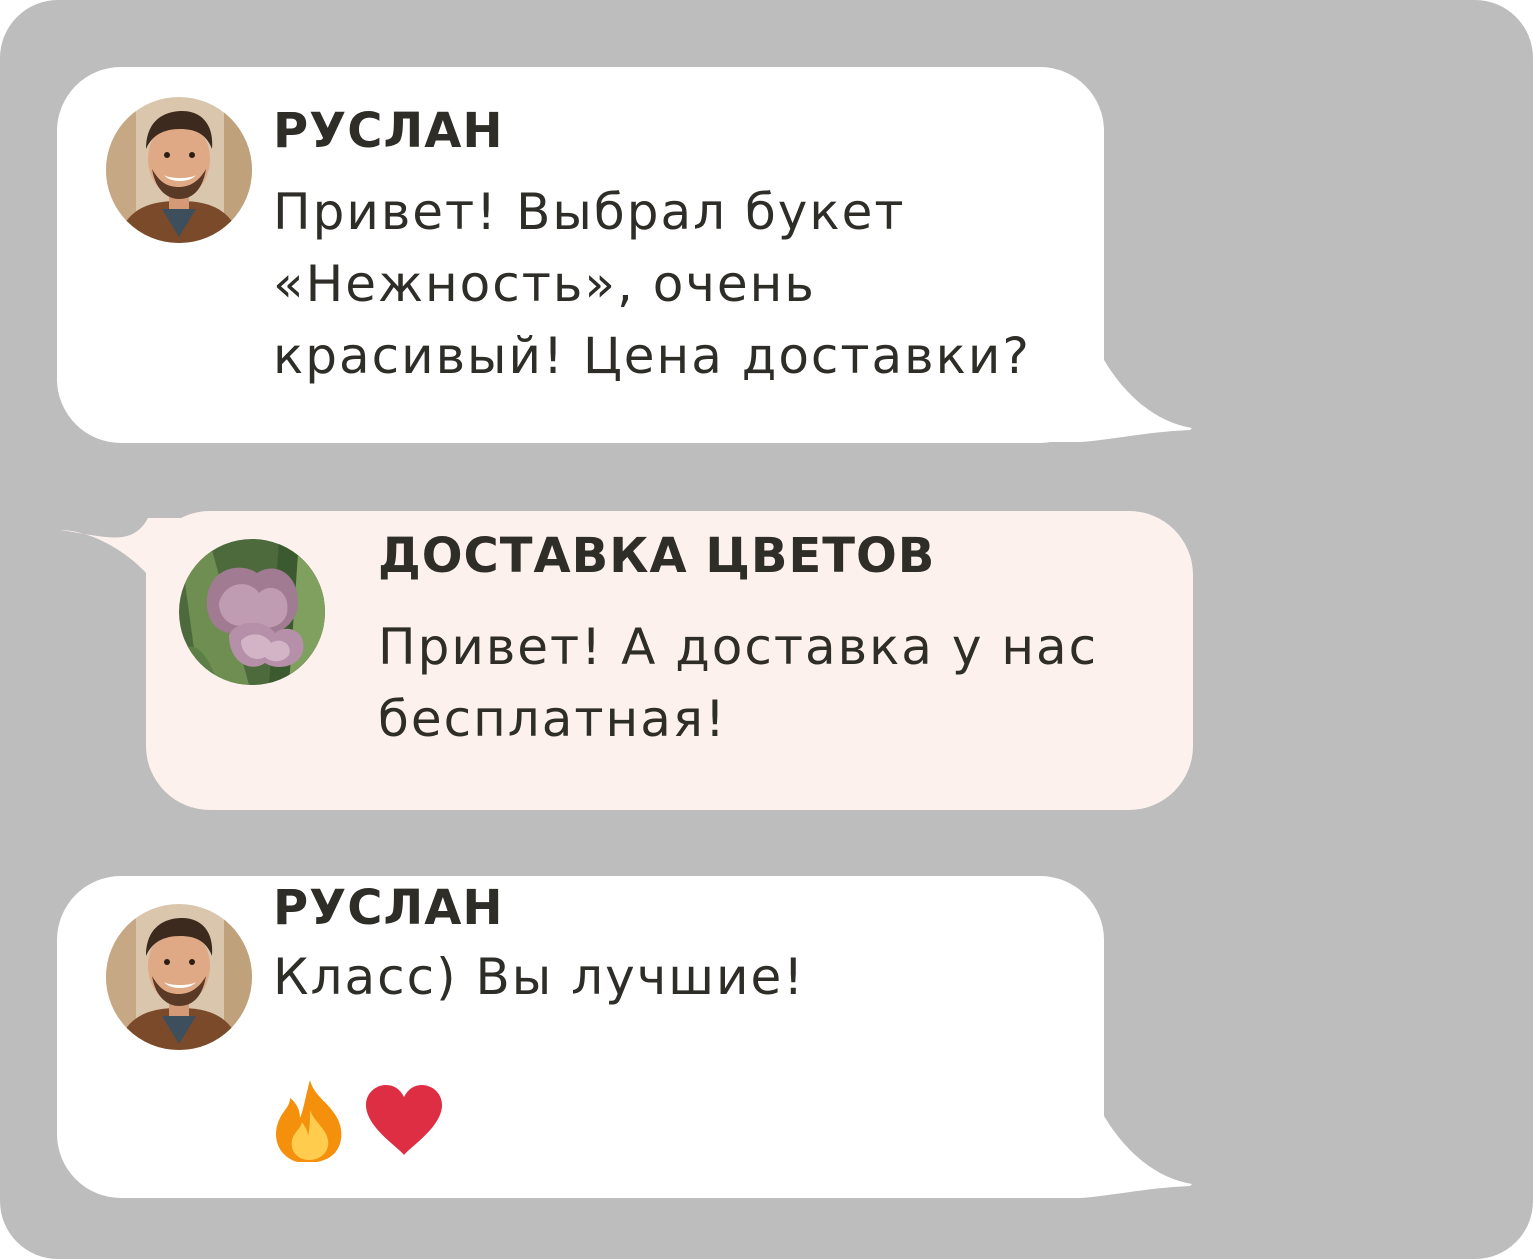 This screenshot has width=1533, height=1259. I want to click on tulip-flowers-avatar-icon, so click(252, 612).